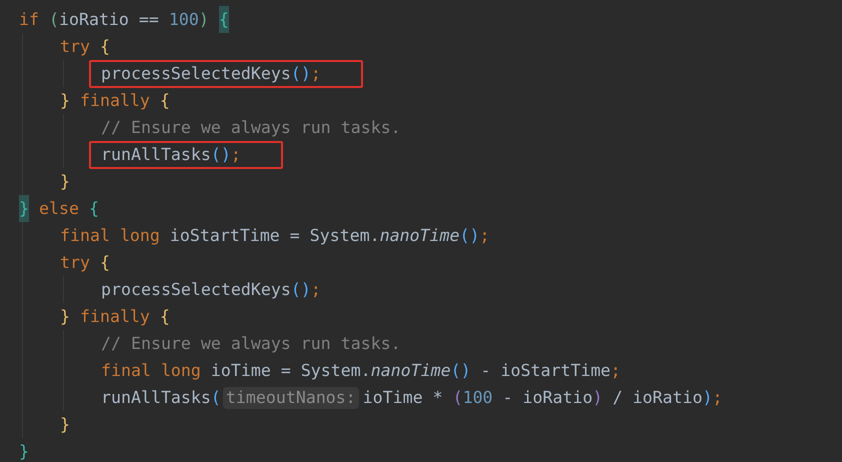 This screenshot has height=462, width=842. Describe the element at coordinates (223, 19) in the screenshot. I see `matched-brace: {` at that location.